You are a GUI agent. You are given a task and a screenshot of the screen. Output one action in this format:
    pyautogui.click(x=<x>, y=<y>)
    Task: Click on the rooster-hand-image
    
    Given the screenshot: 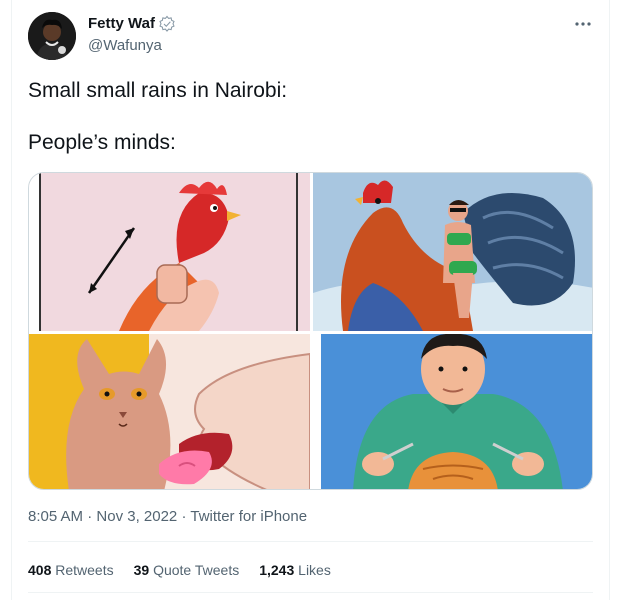 What is the action you would take?
    pyautogui.click(x=169, y=252)
    